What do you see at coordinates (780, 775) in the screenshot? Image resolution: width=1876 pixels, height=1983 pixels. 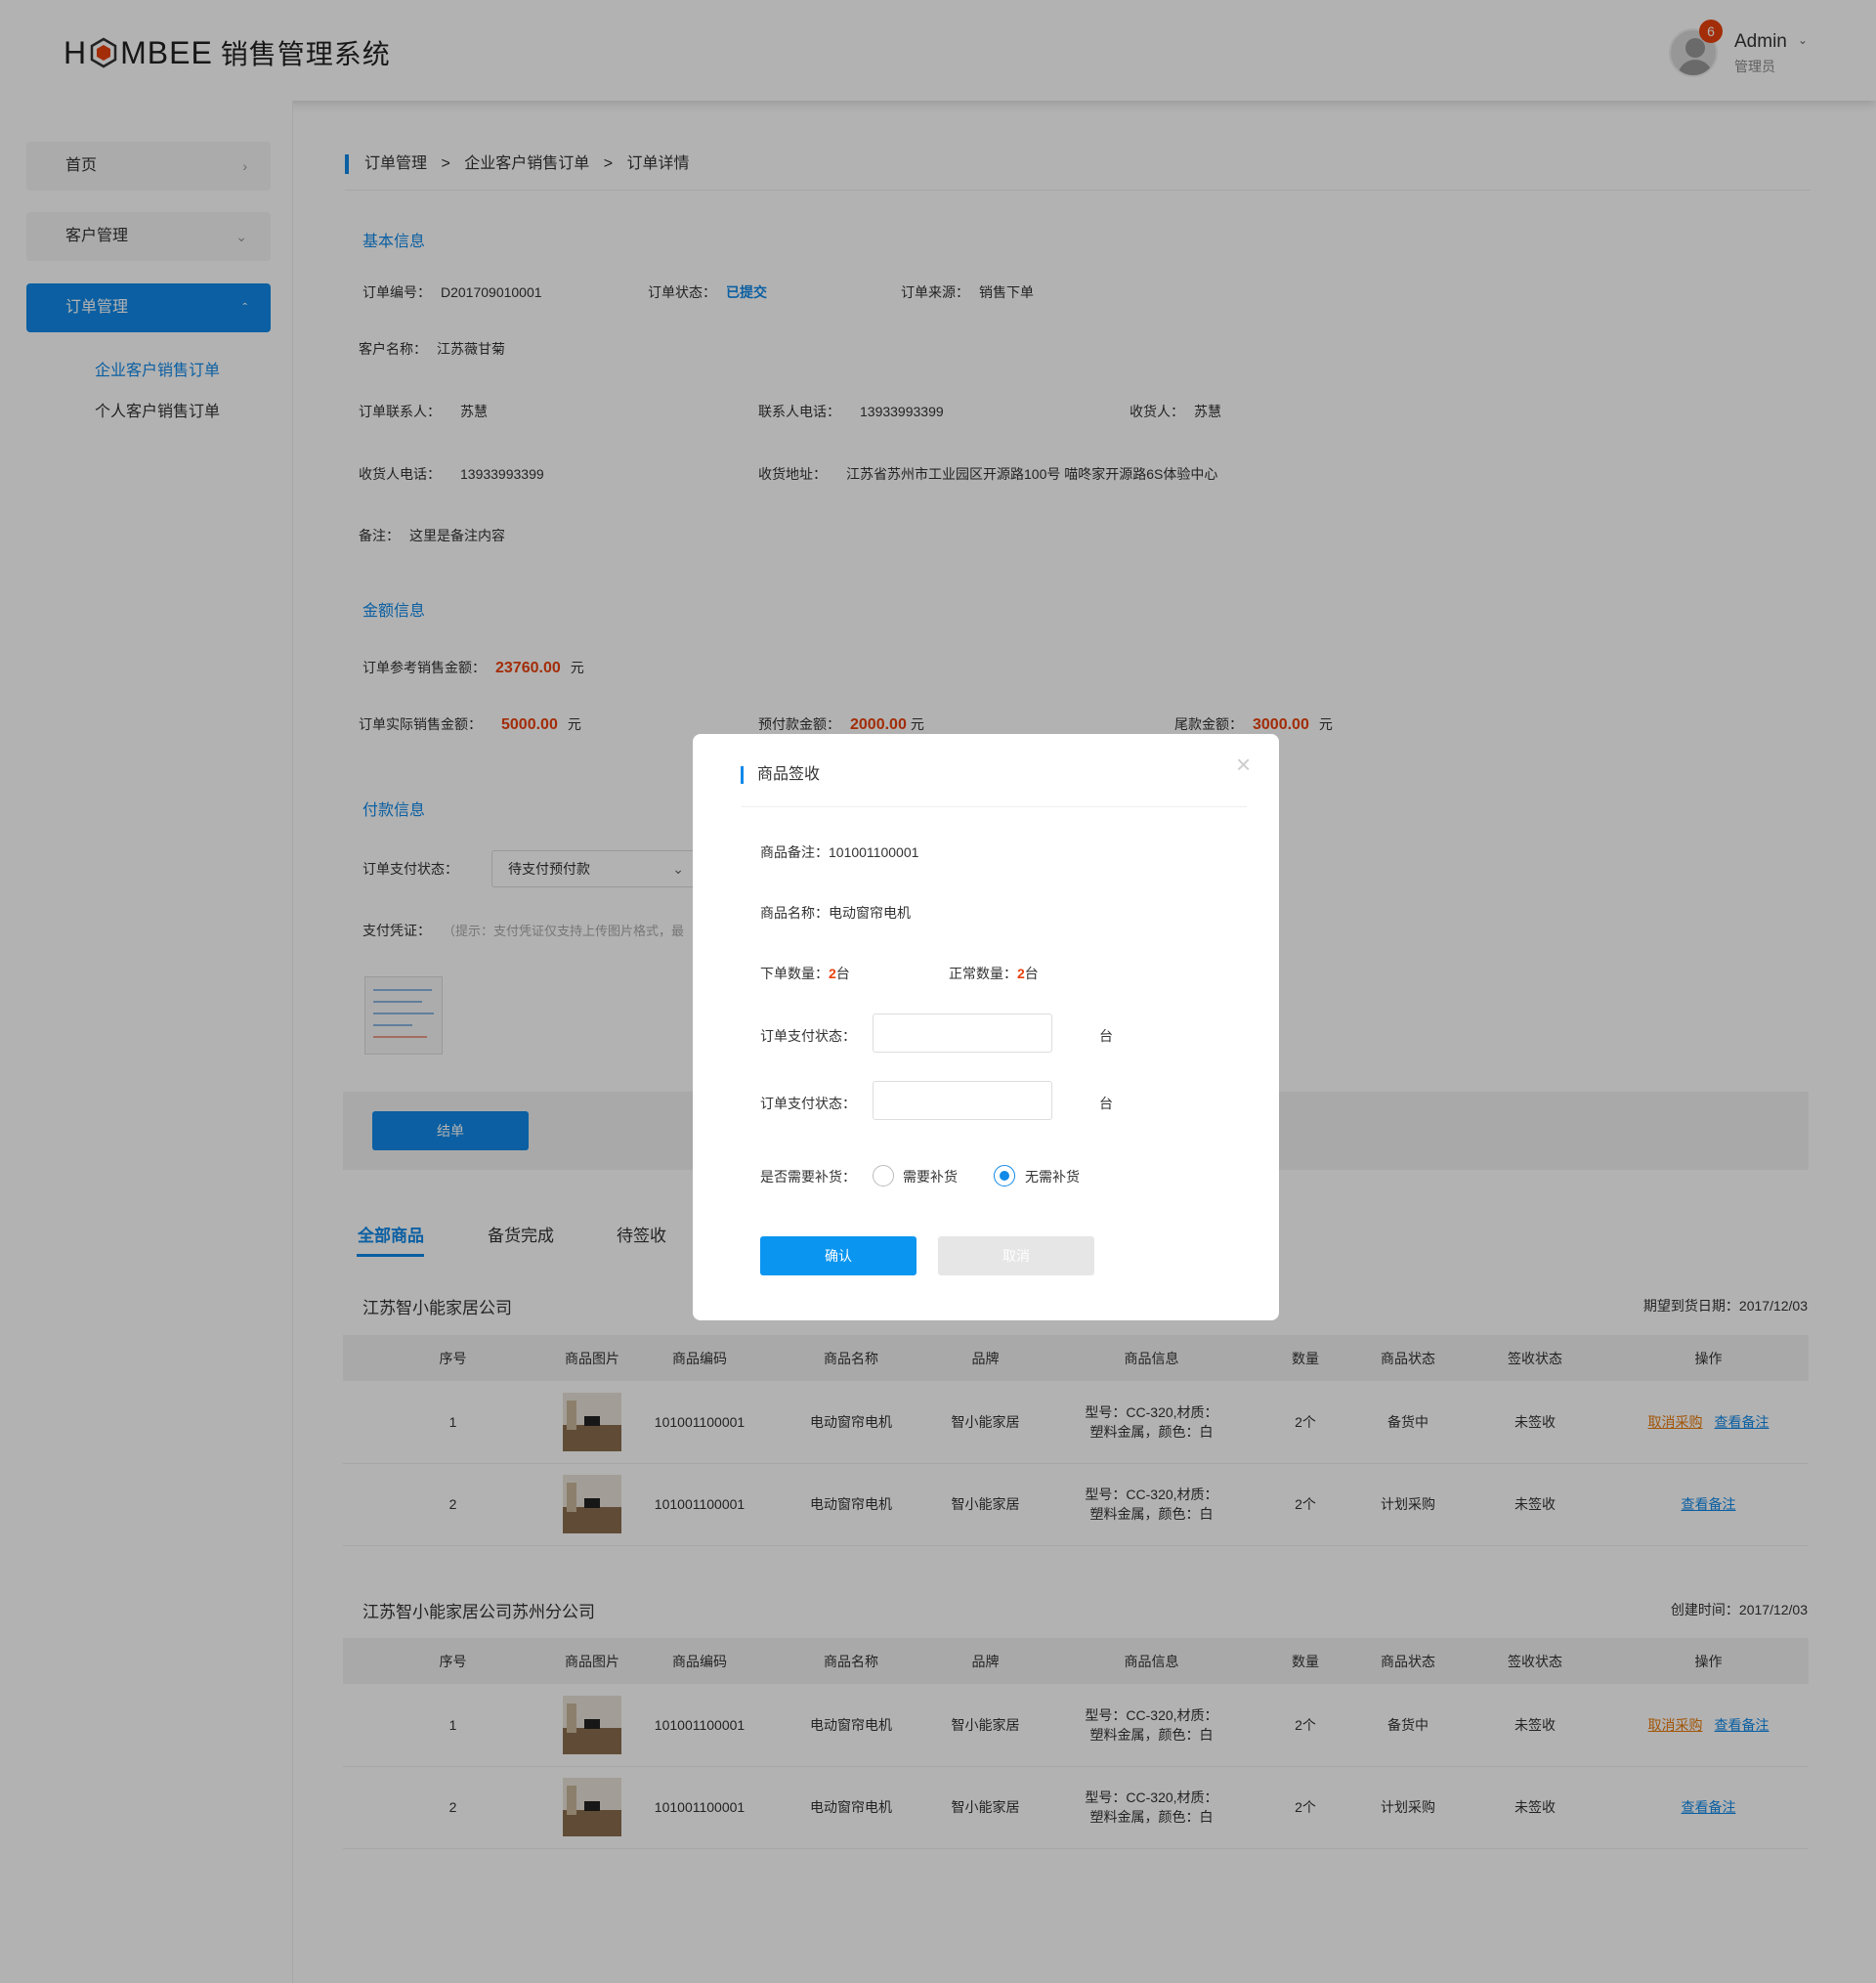 I see `dialog-title: 商品签收` at bounding box center [780, 775].